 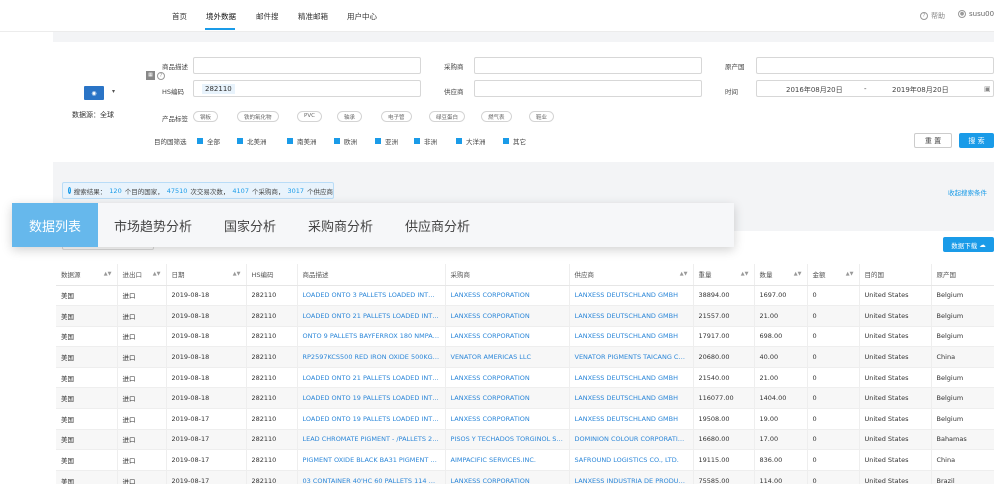 I want to click on region-checkbox: 南美洲, so click(x=302, y=141).